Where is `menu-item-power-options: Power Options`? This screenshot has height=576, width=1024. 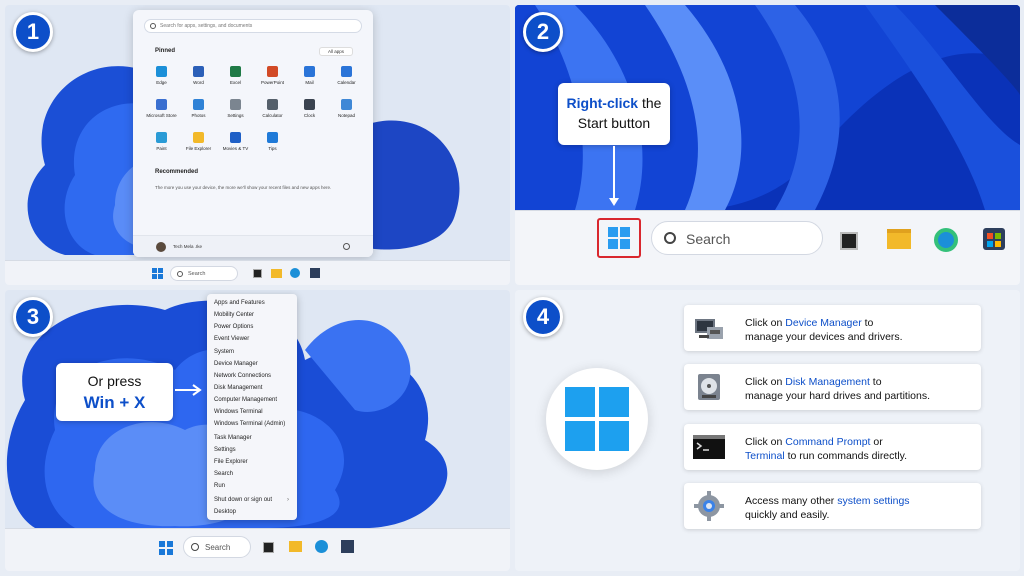
menu-item-power-options: Power Options is located at coordinates (233, 327).